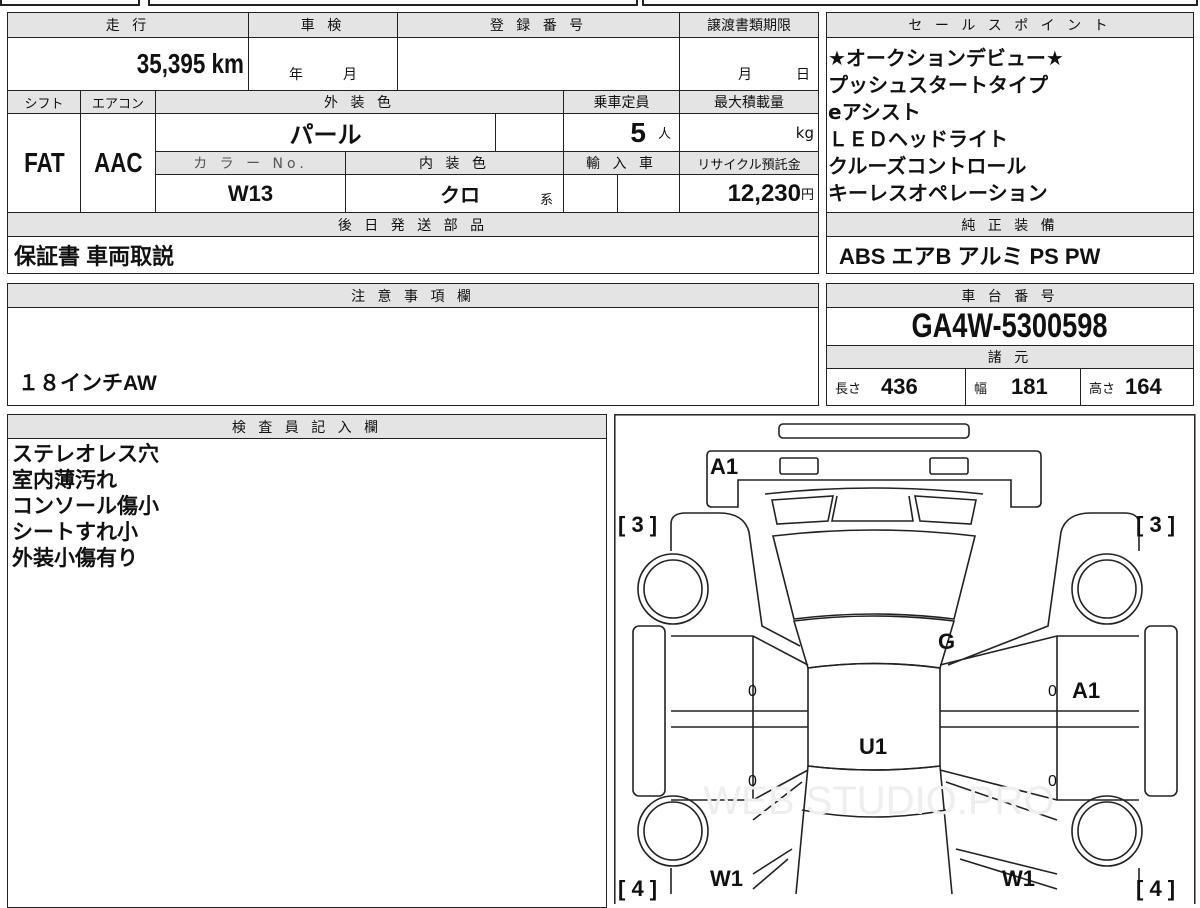 Image resolution: width=1200 pixels, height=908 pixels. What do you see at coordinates (1137, 387) in the screenshot?
I see `spec-height: 高さ 164` at bounding box center [1137, 387].